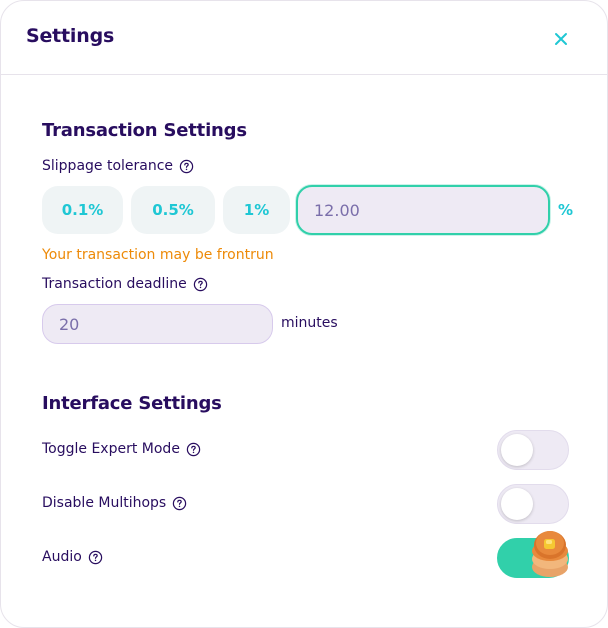 Image resolution: width=608 pixels, height=628 pixels. I want to click on slippage-label-row: Slippage tolerance, so click(118, 166).